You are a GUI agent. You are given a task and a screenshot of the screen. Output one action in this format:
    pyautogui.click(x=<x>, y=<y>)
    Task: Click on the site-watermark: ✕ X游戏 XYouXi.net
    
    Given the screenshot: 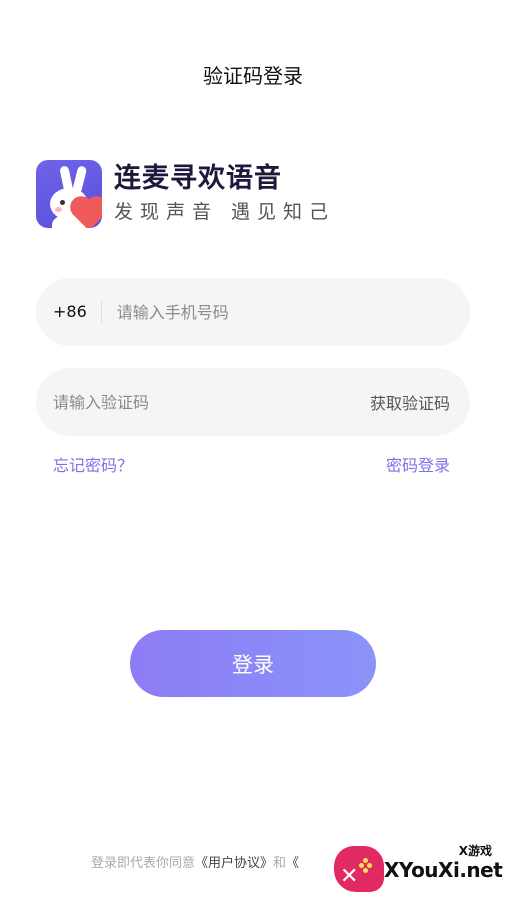 What is the action you would take?
    pyautogui.click(x=420, y=869)
    